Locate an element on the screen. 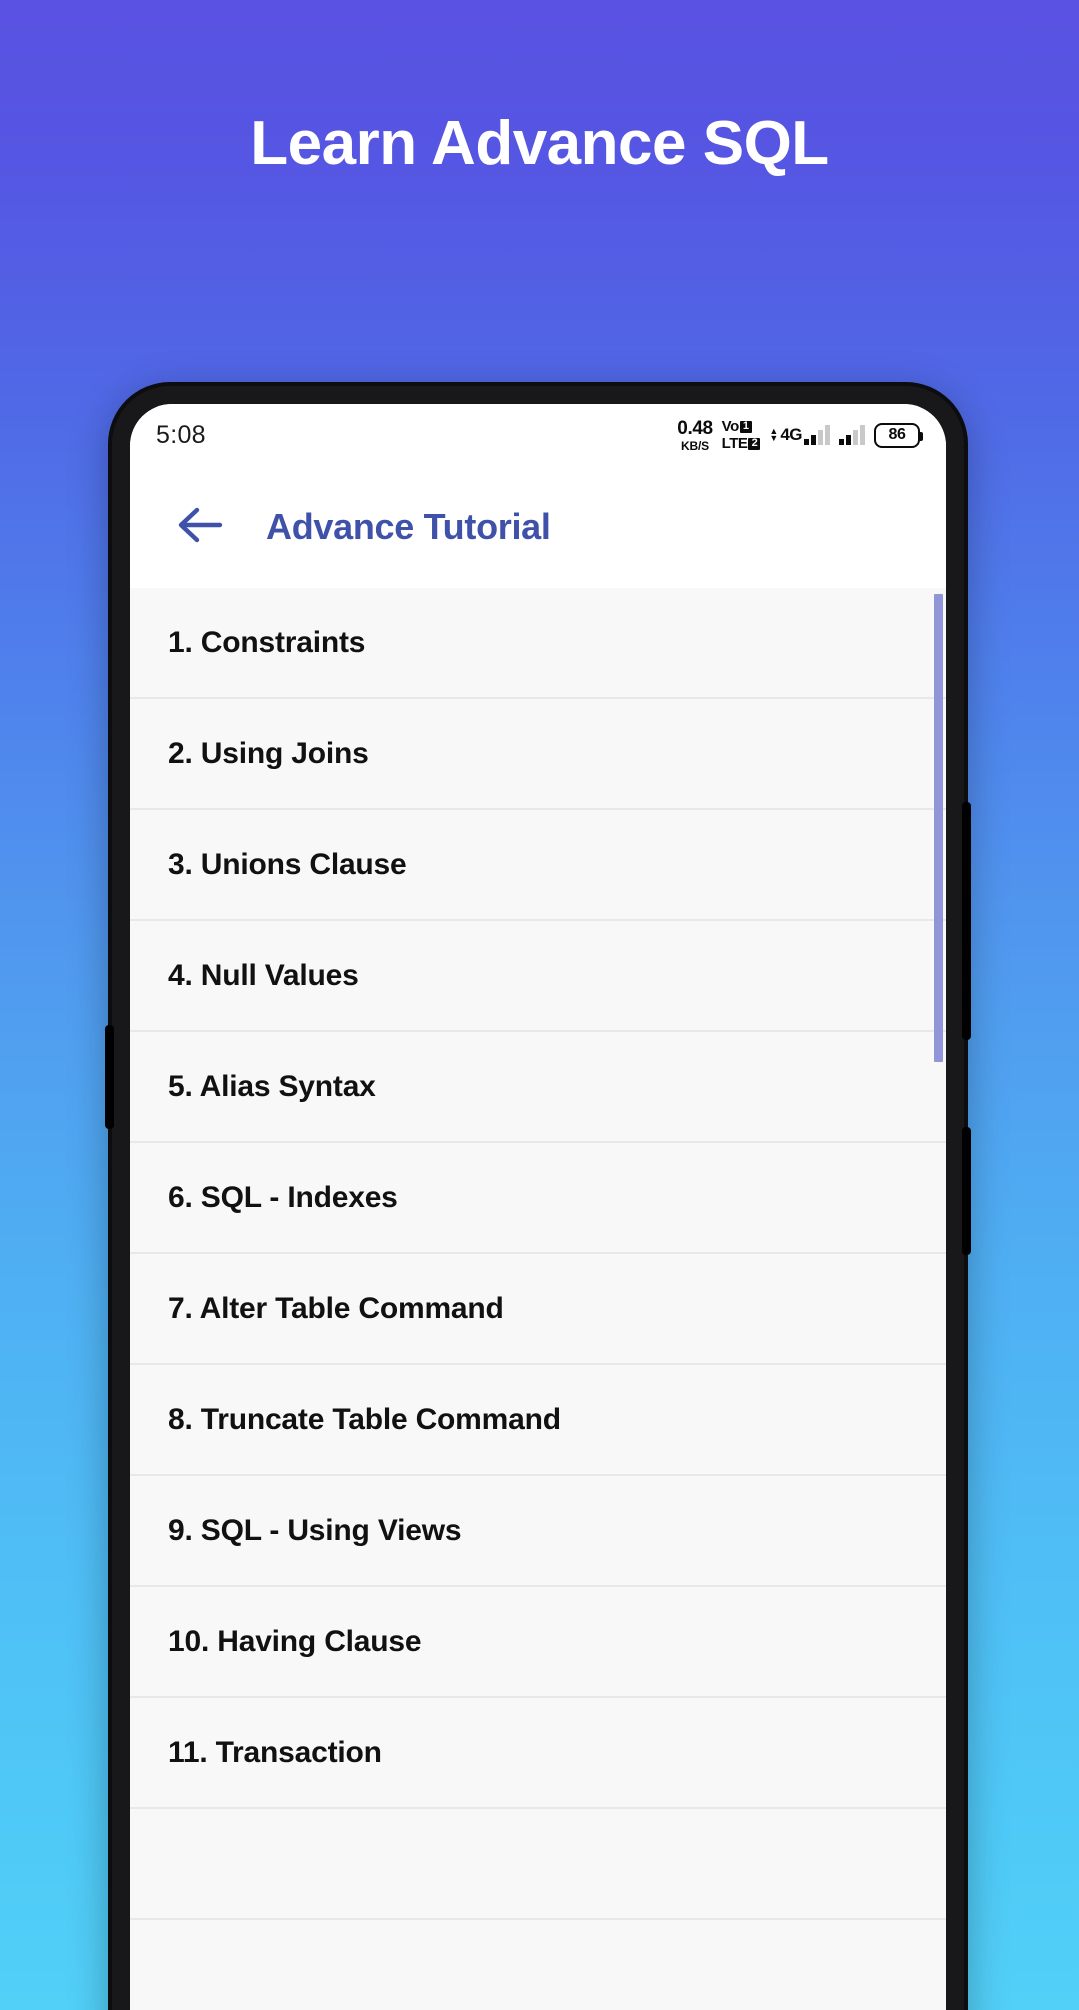  list-scrollbar-thumb is located at coordinates (938, 828).